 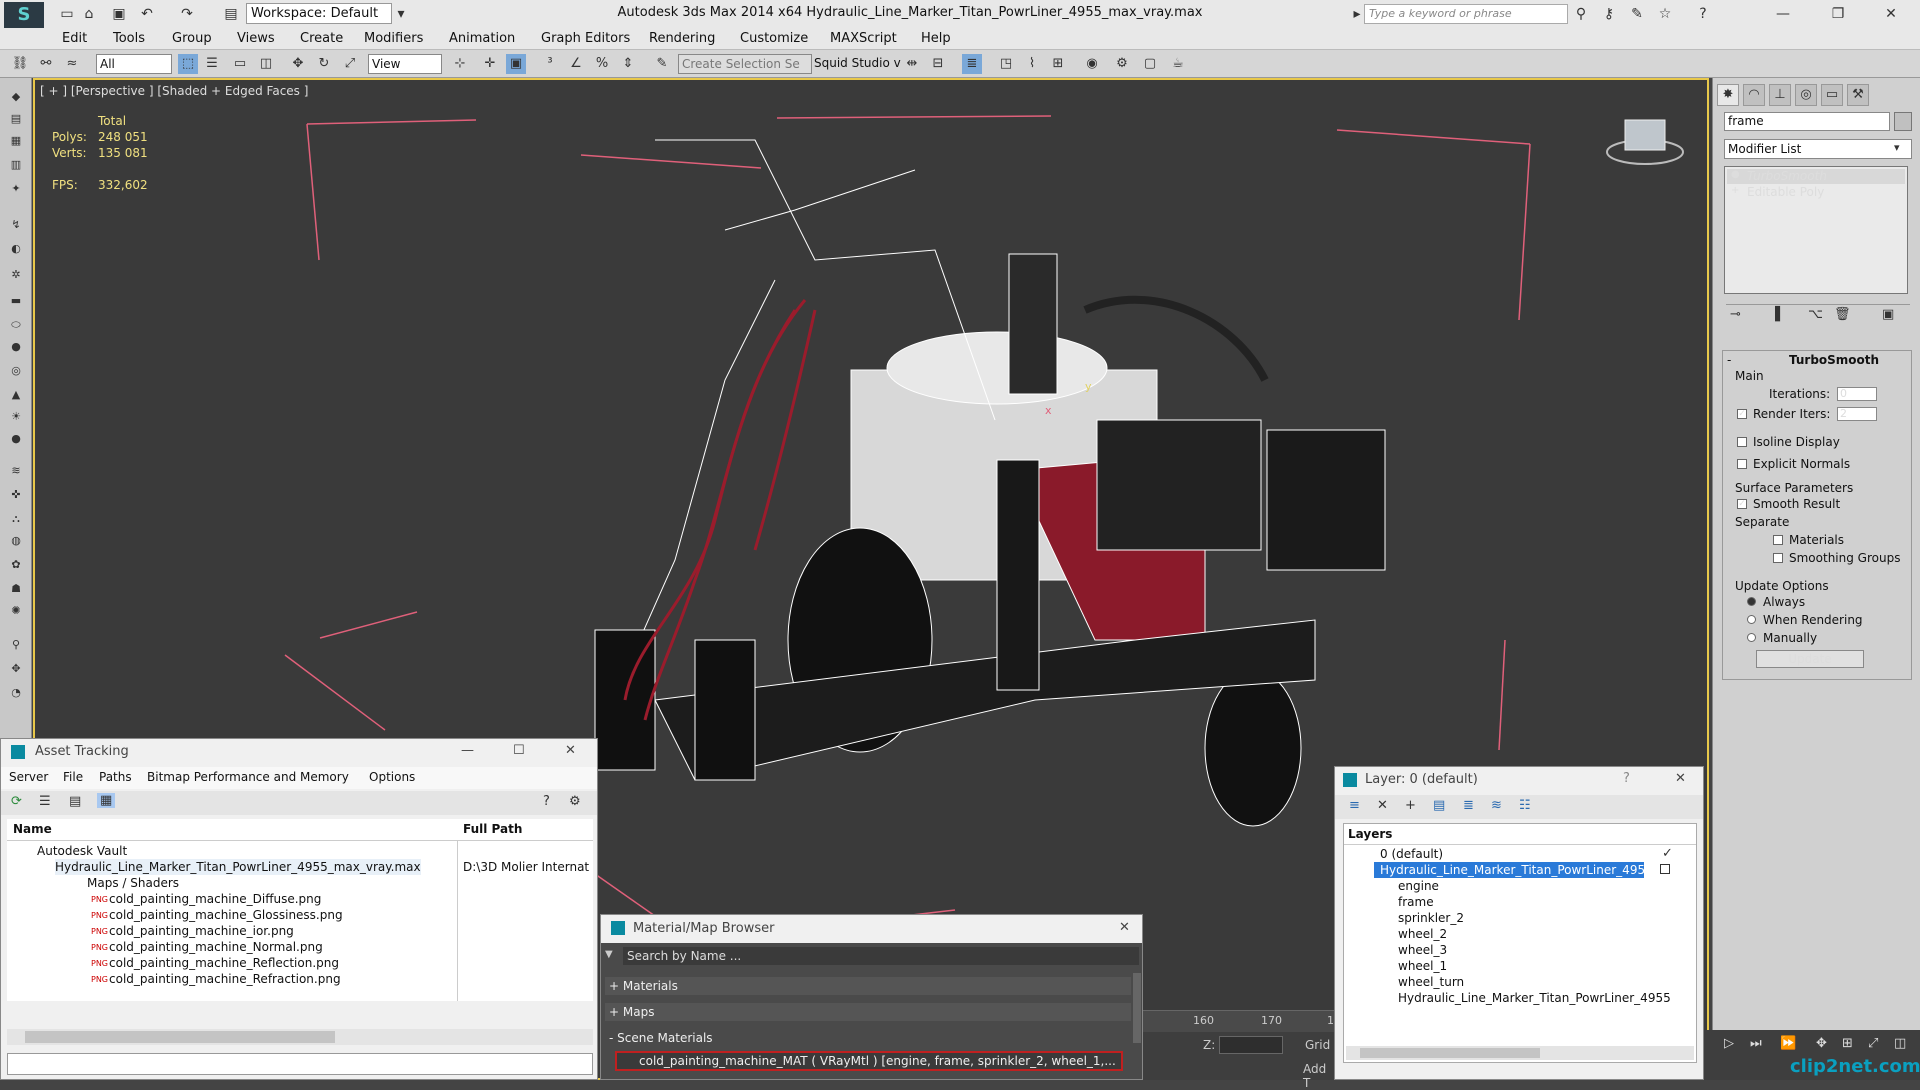 What do you see at coordinates (1431, 918) in the screenshot?
I see `layer-object-sprinkler: sprinkler_2` at bounding box center [1431, 918].